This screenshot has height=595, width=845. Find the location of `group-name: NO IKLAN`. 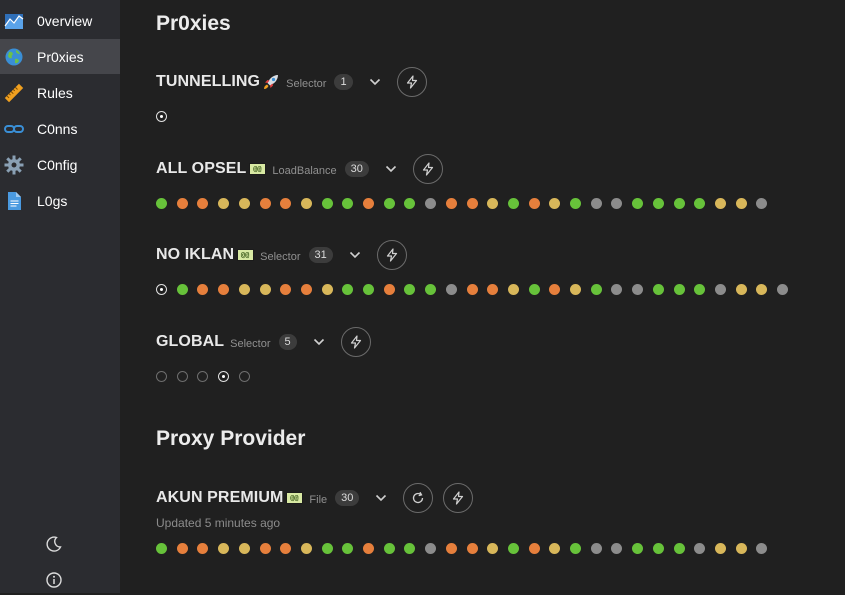

group-name: NO IKLAN is located at coordinates (195, 255).